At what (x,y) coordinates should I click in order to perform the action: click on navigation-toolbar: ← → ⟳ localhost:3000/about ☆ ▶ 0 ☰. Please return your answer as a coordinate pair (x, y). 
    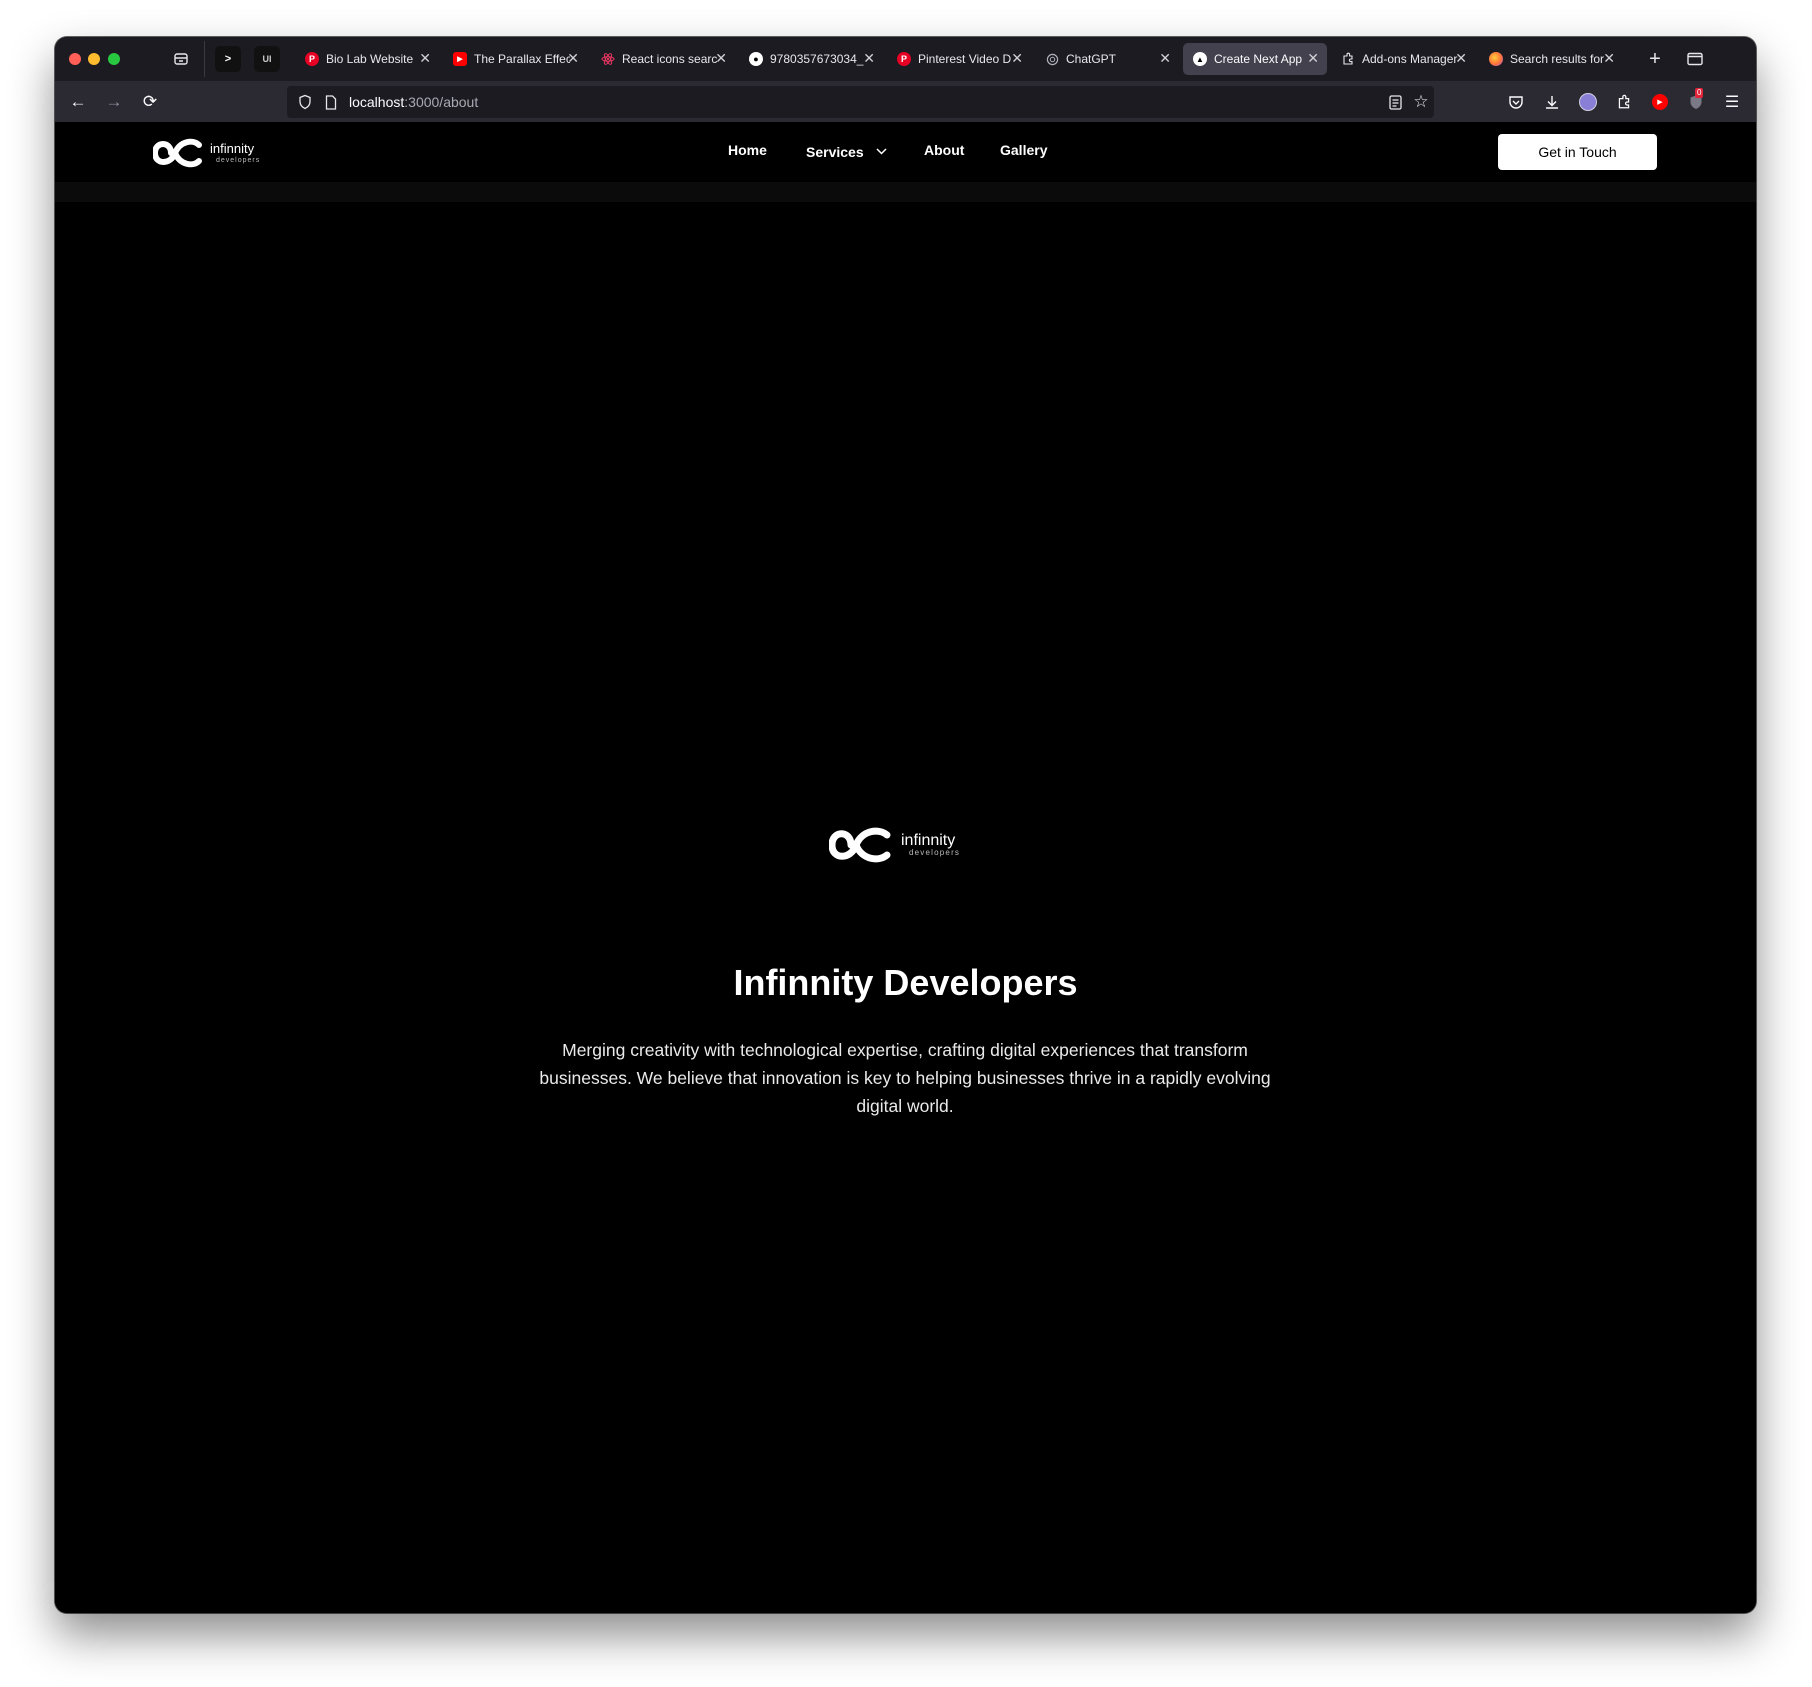
    Looking at the image, I should click on (905, 102).